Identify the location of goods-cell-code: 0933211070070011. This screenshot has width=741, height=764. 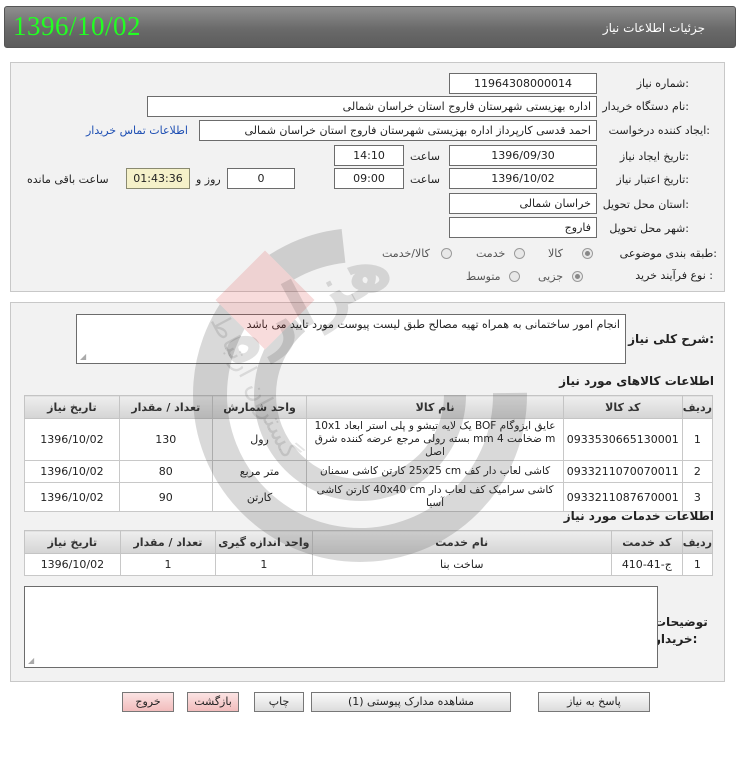
(622, 471).